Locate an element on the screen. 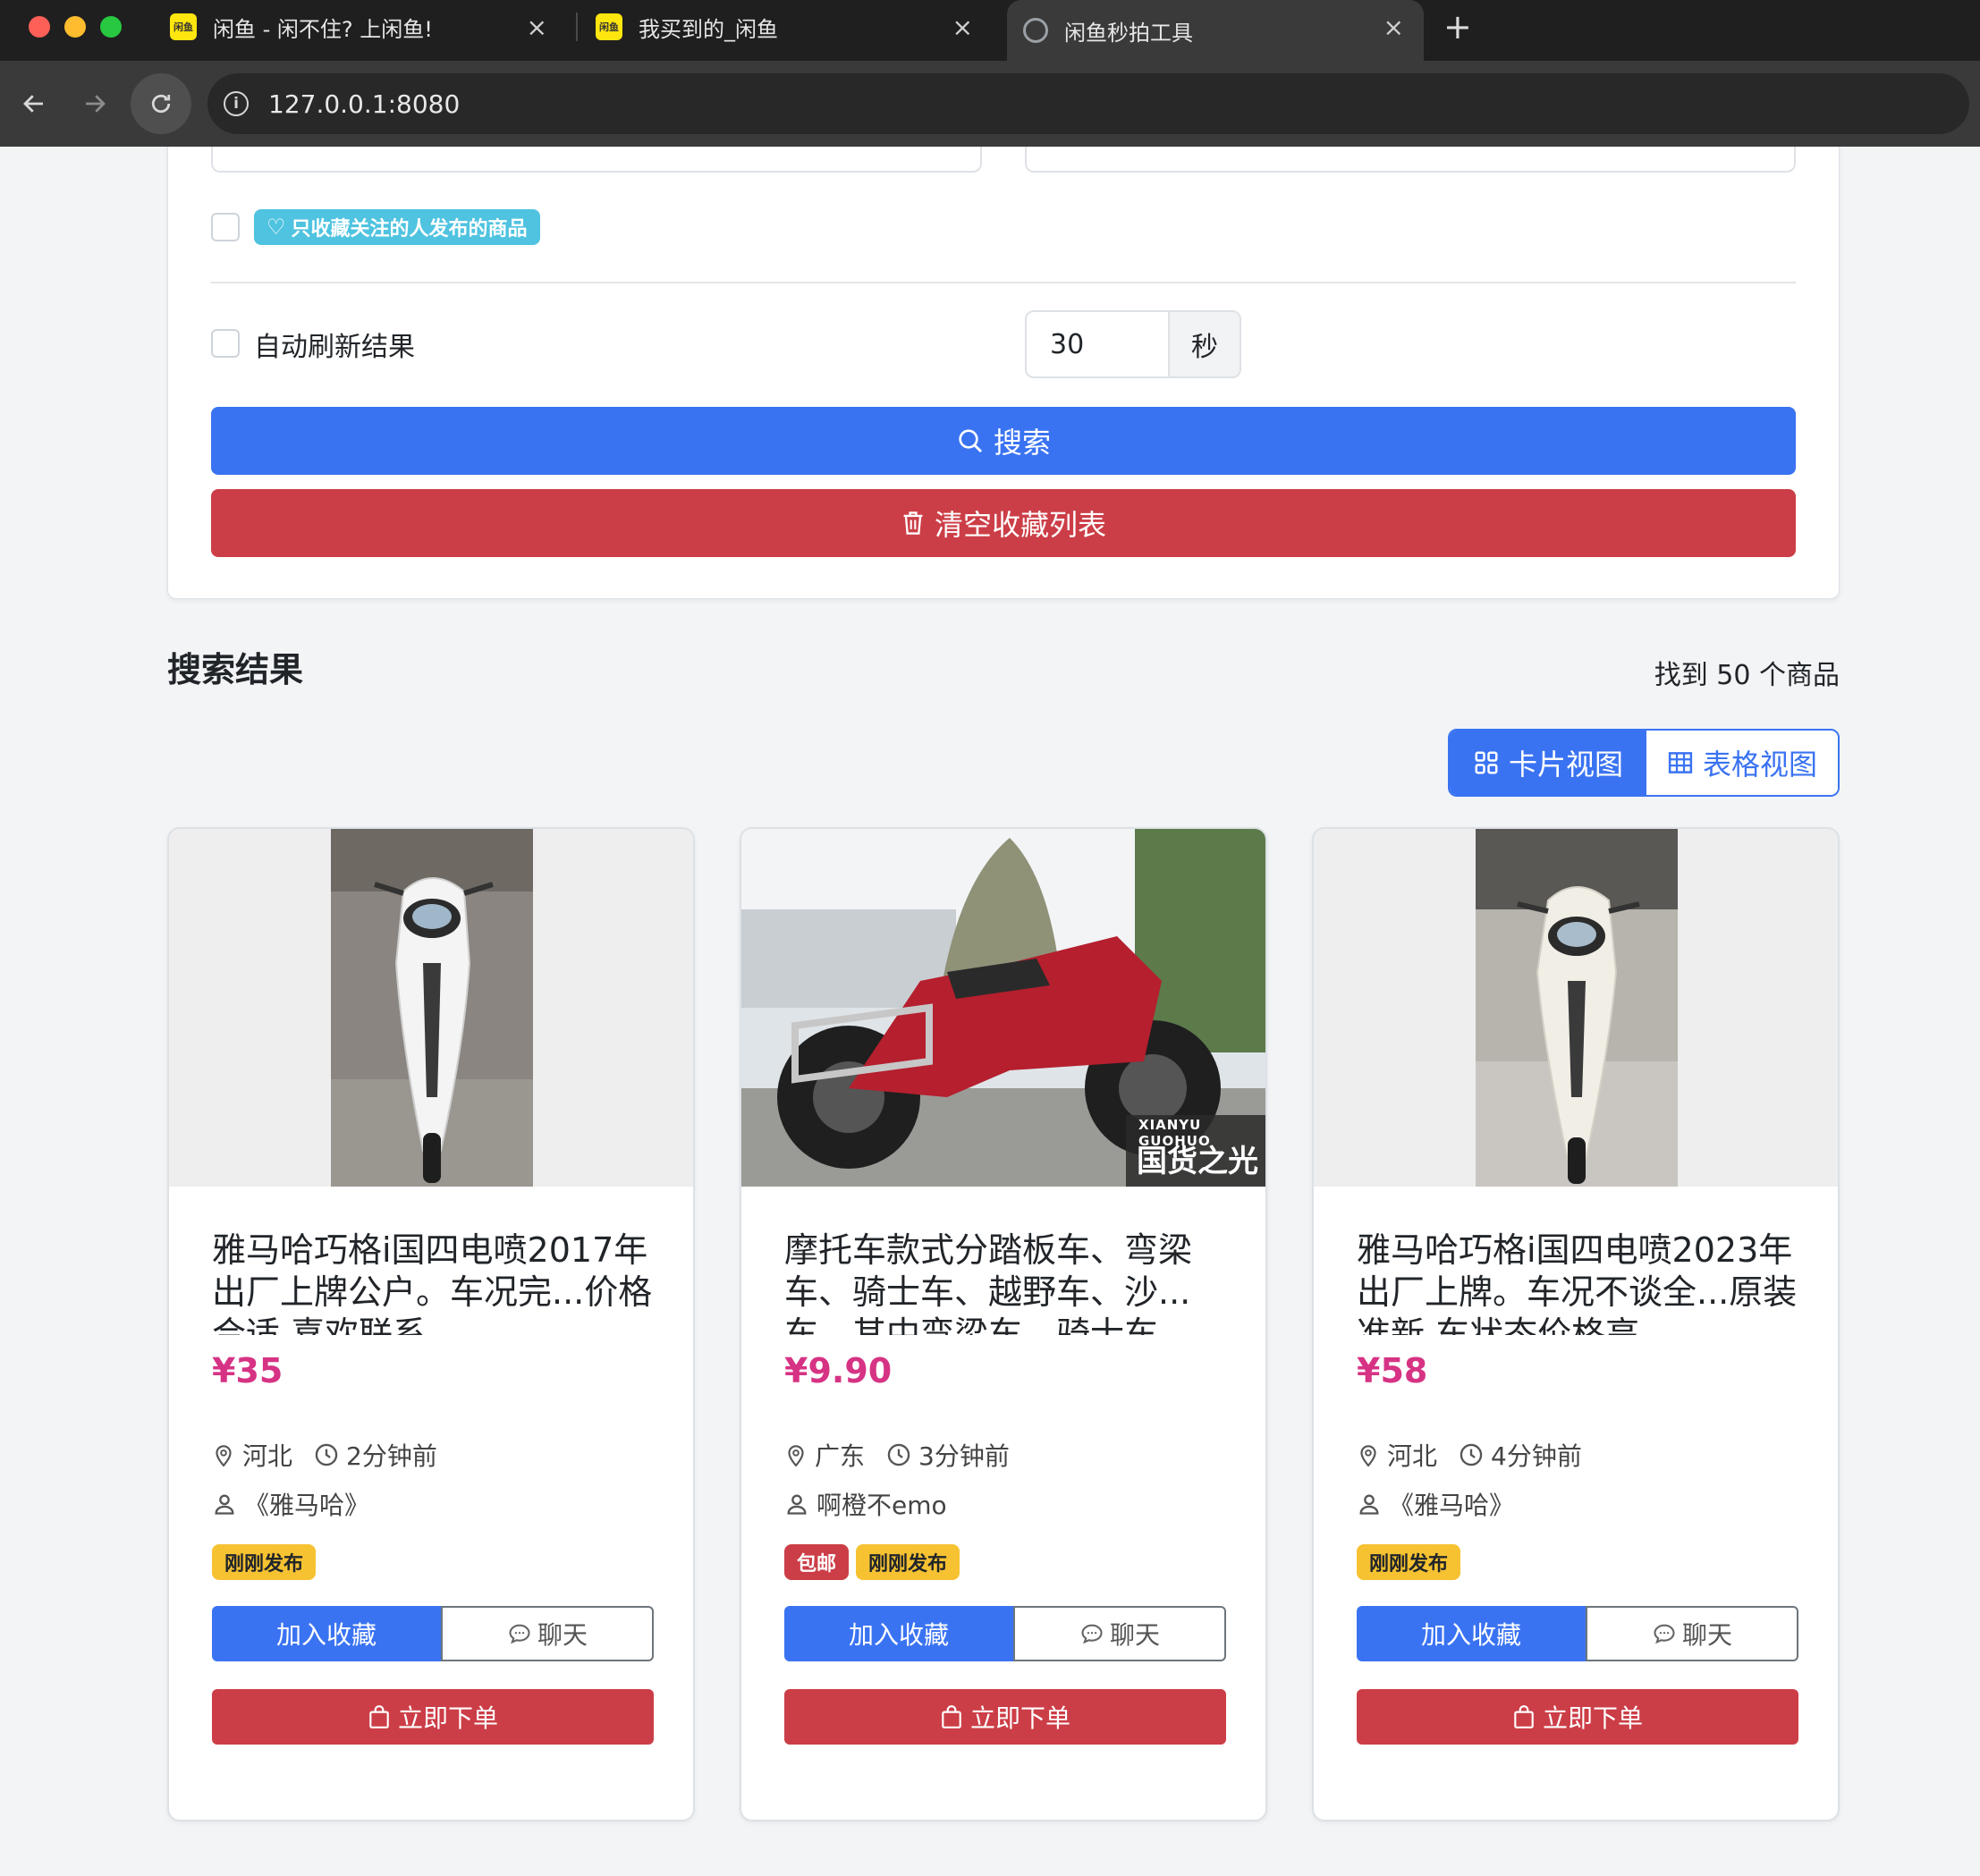  max-price-input is located at coordinates (1410, 160).